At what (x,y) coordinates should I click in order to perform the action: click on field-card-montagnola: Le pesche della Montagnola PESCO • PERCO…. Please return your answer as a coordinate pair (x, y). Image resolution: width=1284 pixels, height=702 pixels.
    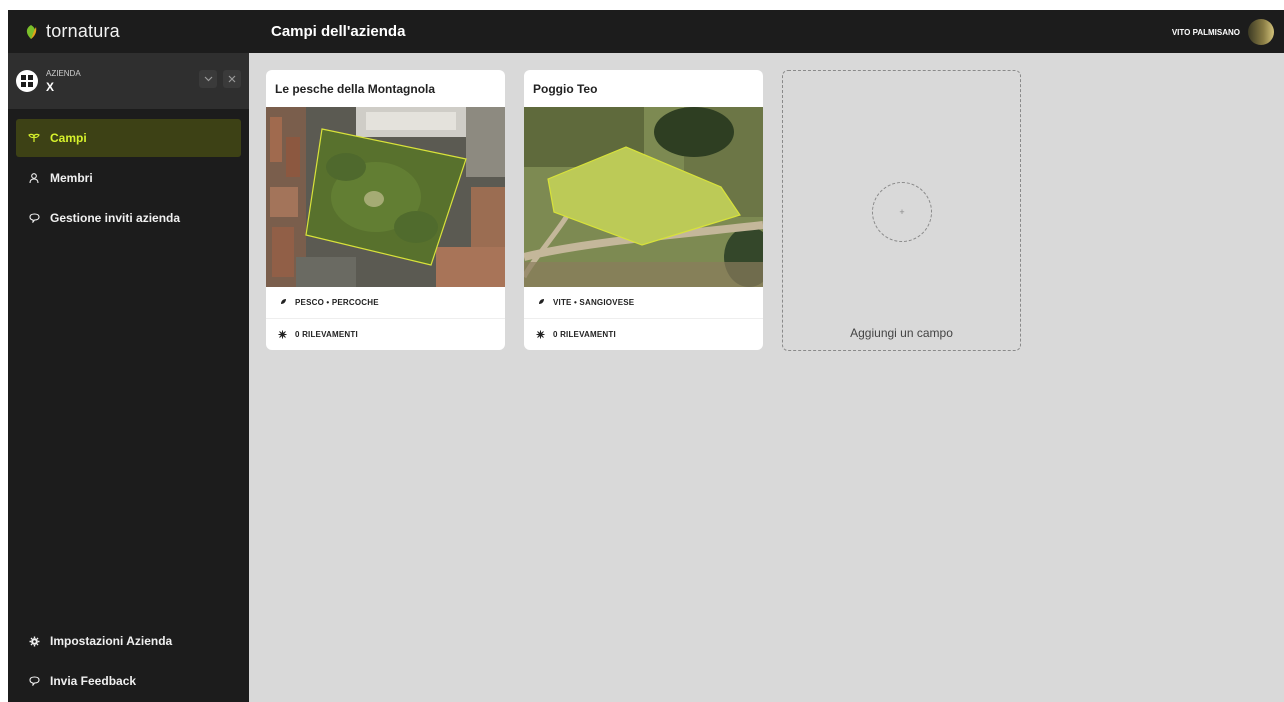
    Looking at the image, I should click on (385, 210).